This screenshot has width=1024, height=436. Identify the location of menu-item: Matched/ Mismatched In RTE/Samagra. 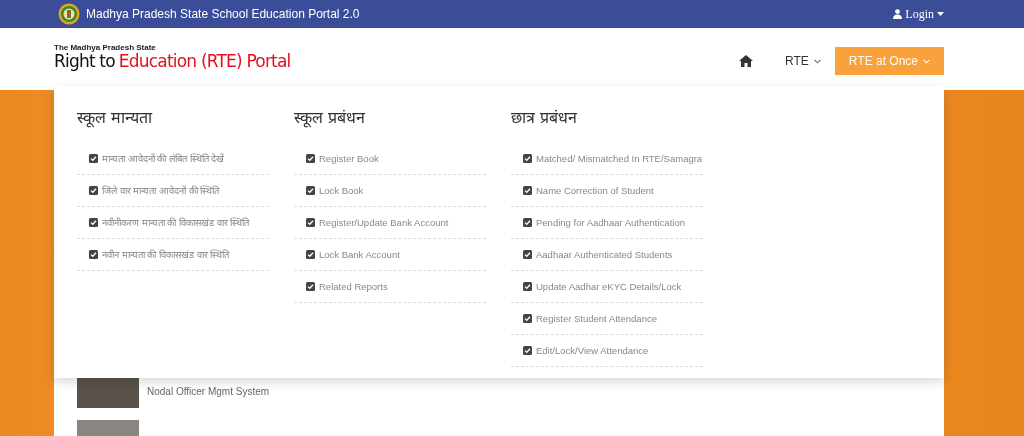
(607, 159).